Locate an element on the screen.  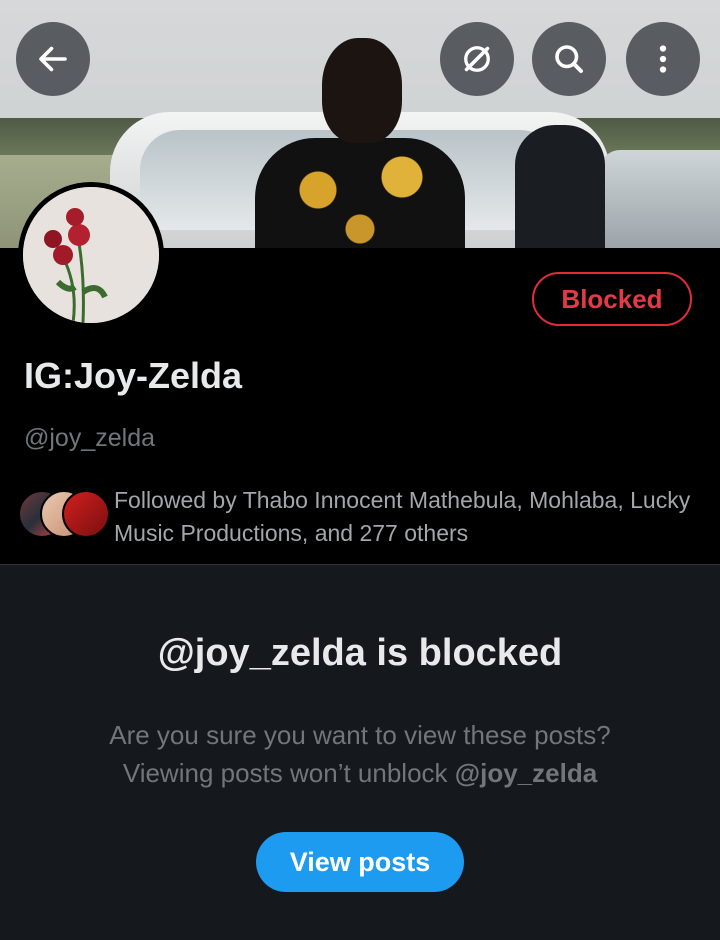
roses-avatar-image is located at coordinates (91, 255).